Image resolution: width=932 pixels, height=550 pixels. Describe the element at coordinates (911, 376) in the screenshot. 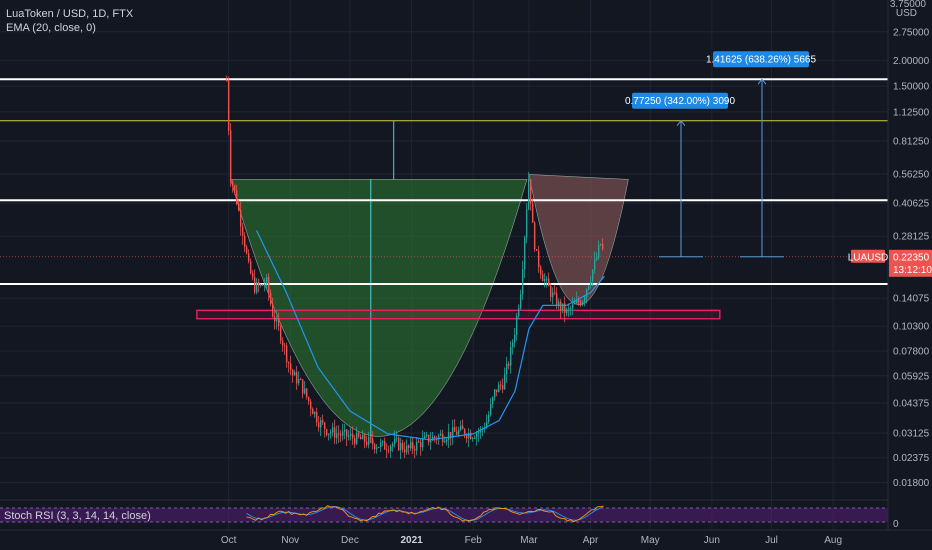

I see `price-tick: 0.05925` at that location.